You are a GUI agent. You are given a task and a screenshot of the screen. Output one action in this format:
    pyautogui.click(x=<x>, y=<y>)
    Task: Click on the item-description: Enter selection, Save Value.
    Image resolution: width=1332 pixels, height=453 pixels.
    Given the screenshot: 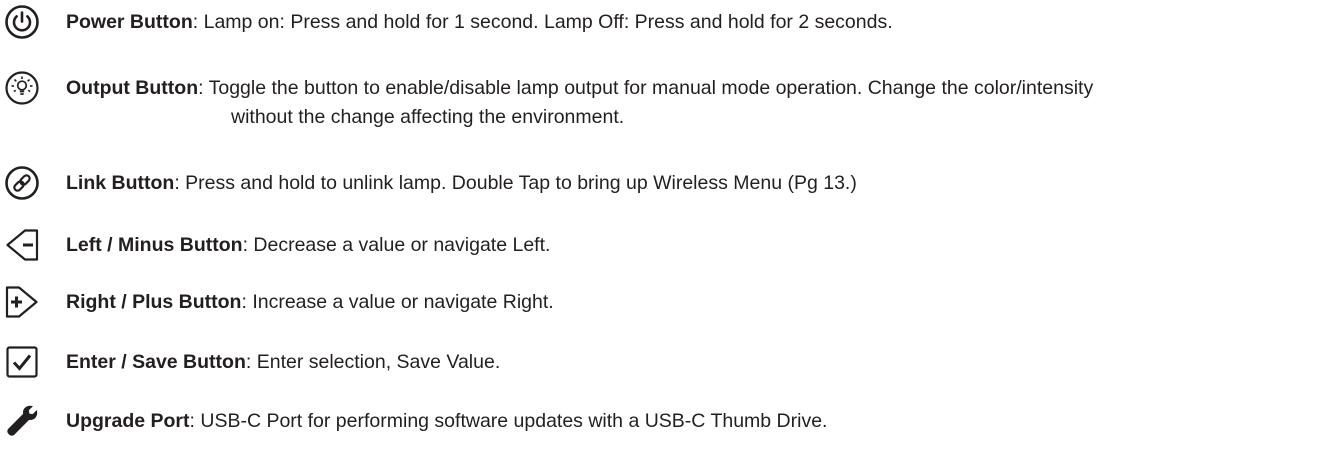 What is the action you would take?
    pyautogui.click(x=378, y=362)
    